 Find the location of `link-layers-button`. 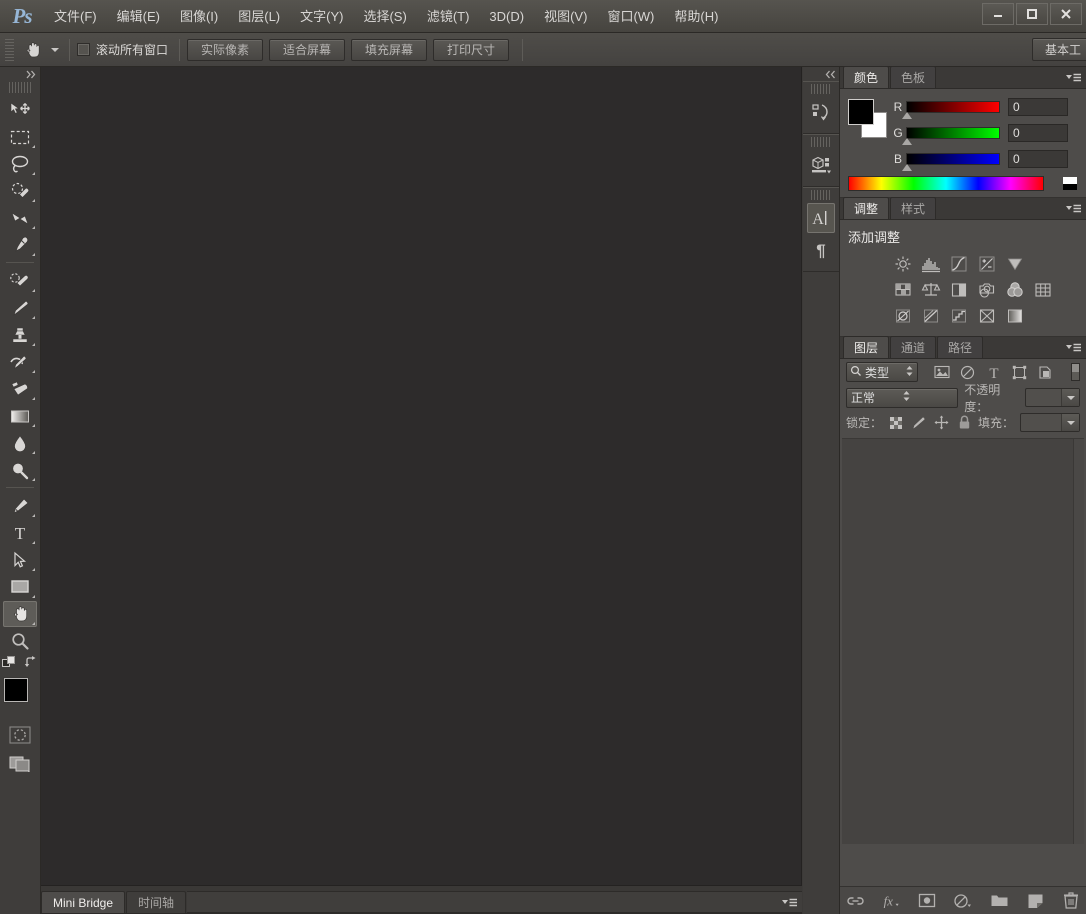

link-layers-button is located at coordinates (855, 901).